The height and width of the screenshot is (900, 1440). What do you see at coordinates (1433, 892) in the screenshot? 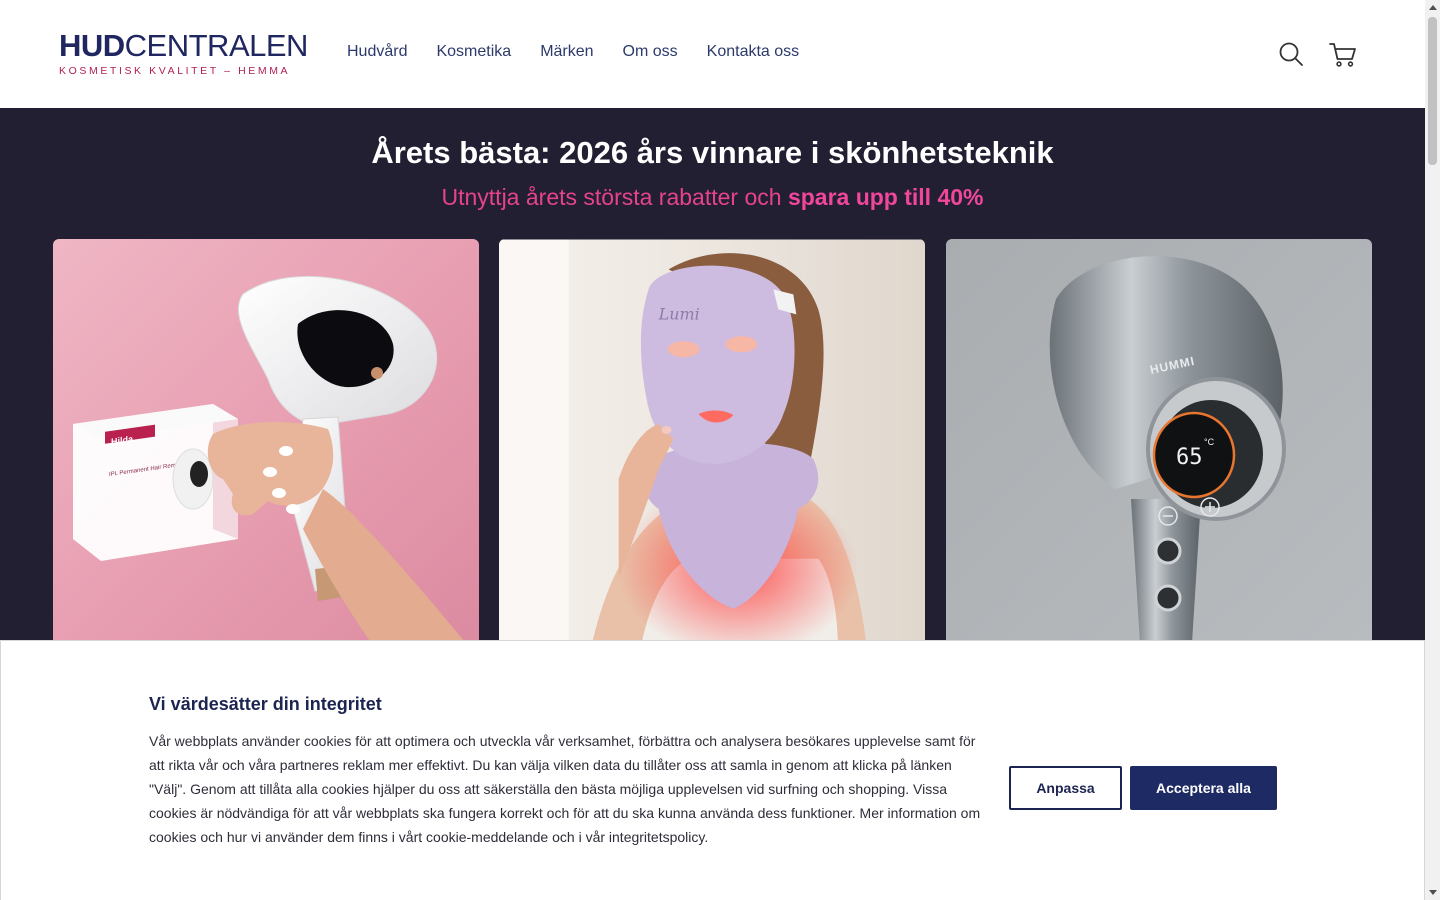
I see `scroll-down-arrow-icon` at bounding box center [1433, 892].